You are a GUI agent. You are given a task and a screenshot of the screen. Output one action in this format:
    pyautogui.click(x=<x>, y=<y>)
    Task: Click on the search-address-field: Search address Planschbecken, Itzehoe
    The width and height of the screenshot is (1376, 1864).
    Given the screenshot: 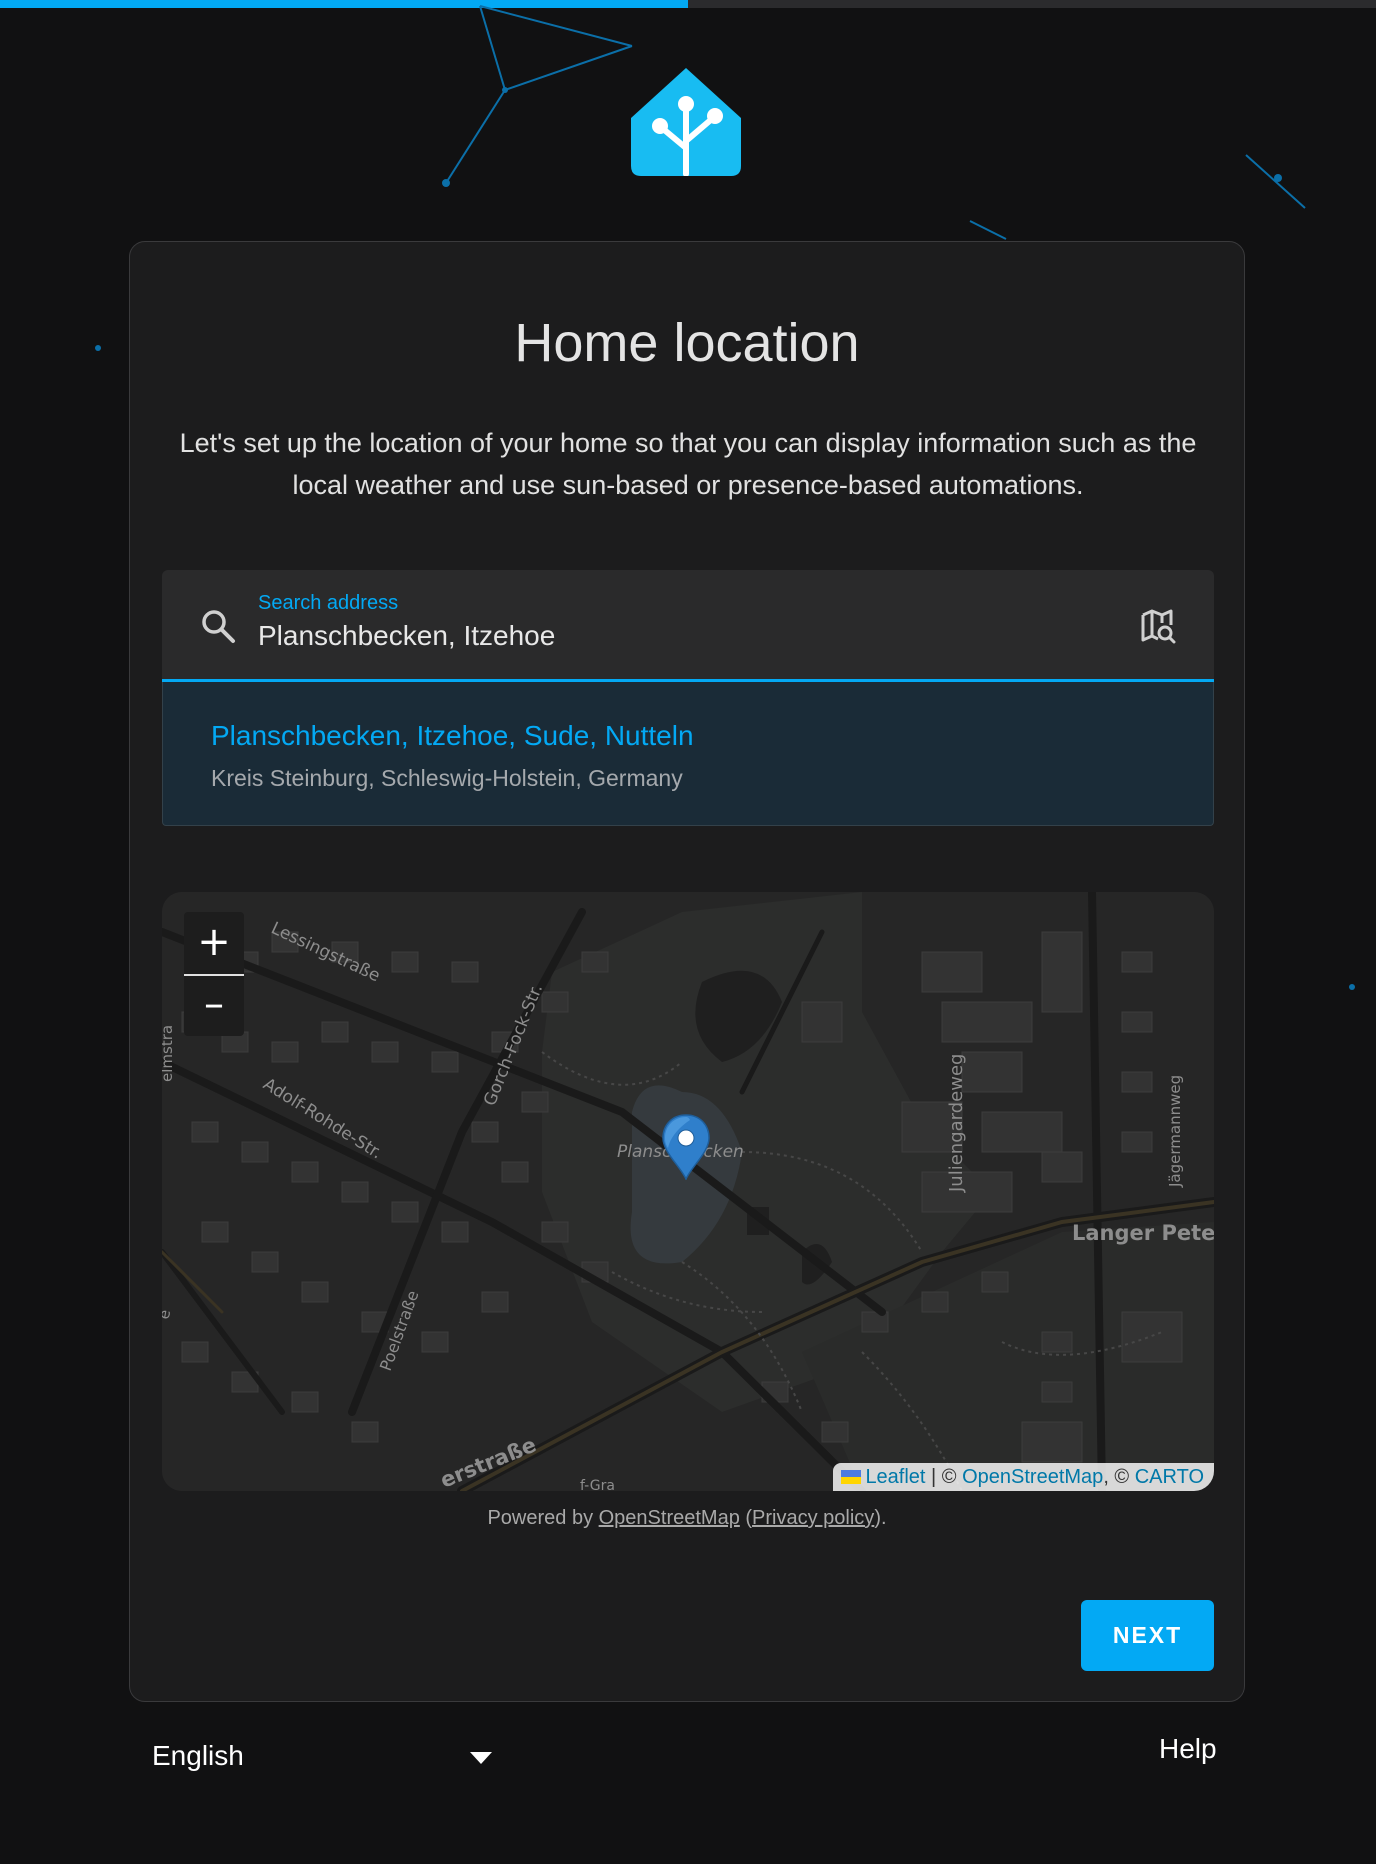 What is the action you would take?
    pyautogui.click(x=688, y=626)
    